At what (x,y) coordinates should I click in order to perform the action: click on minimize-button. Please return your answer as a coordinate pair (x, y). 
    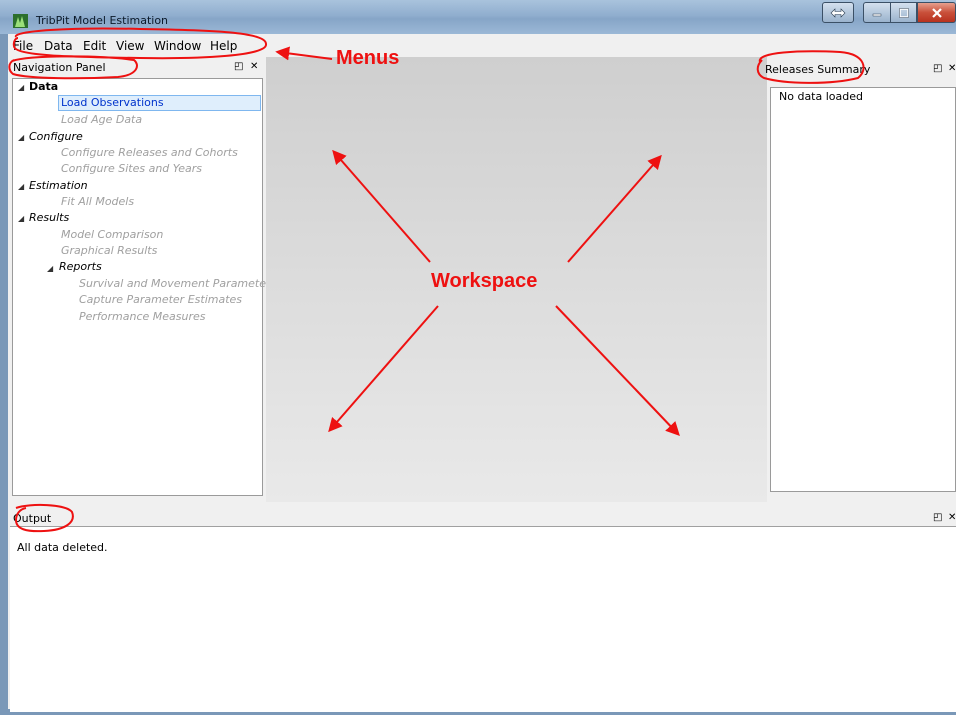
    Looking at the image, I should click on (876, 12).